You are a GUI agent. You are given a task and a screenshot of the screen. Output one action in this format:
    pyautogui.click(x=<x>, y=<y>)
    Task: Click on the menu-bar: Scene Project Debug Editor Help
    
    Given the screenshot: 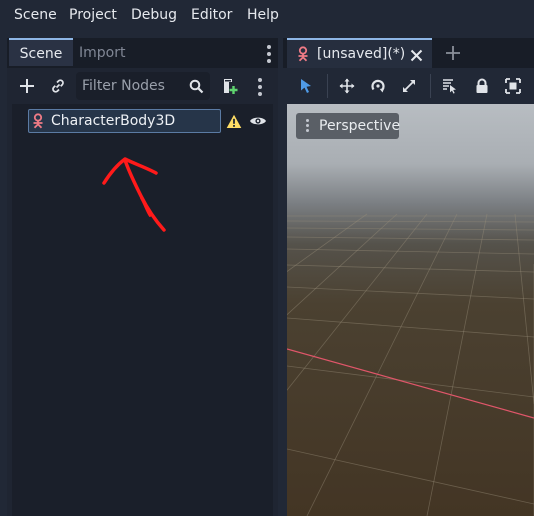 What is the action you would take?
    pyautogui.click(x=267, y=16)
    